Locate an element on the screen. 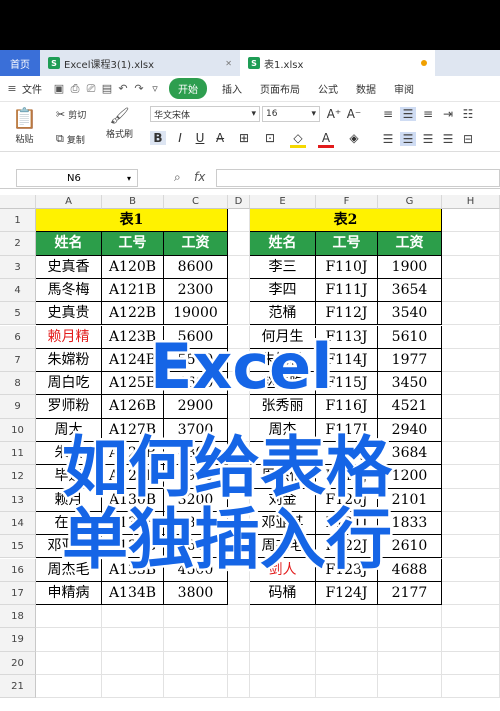 This screenshot has height=711, width=500. row-header: 5 is located at coordinates (18, 314).